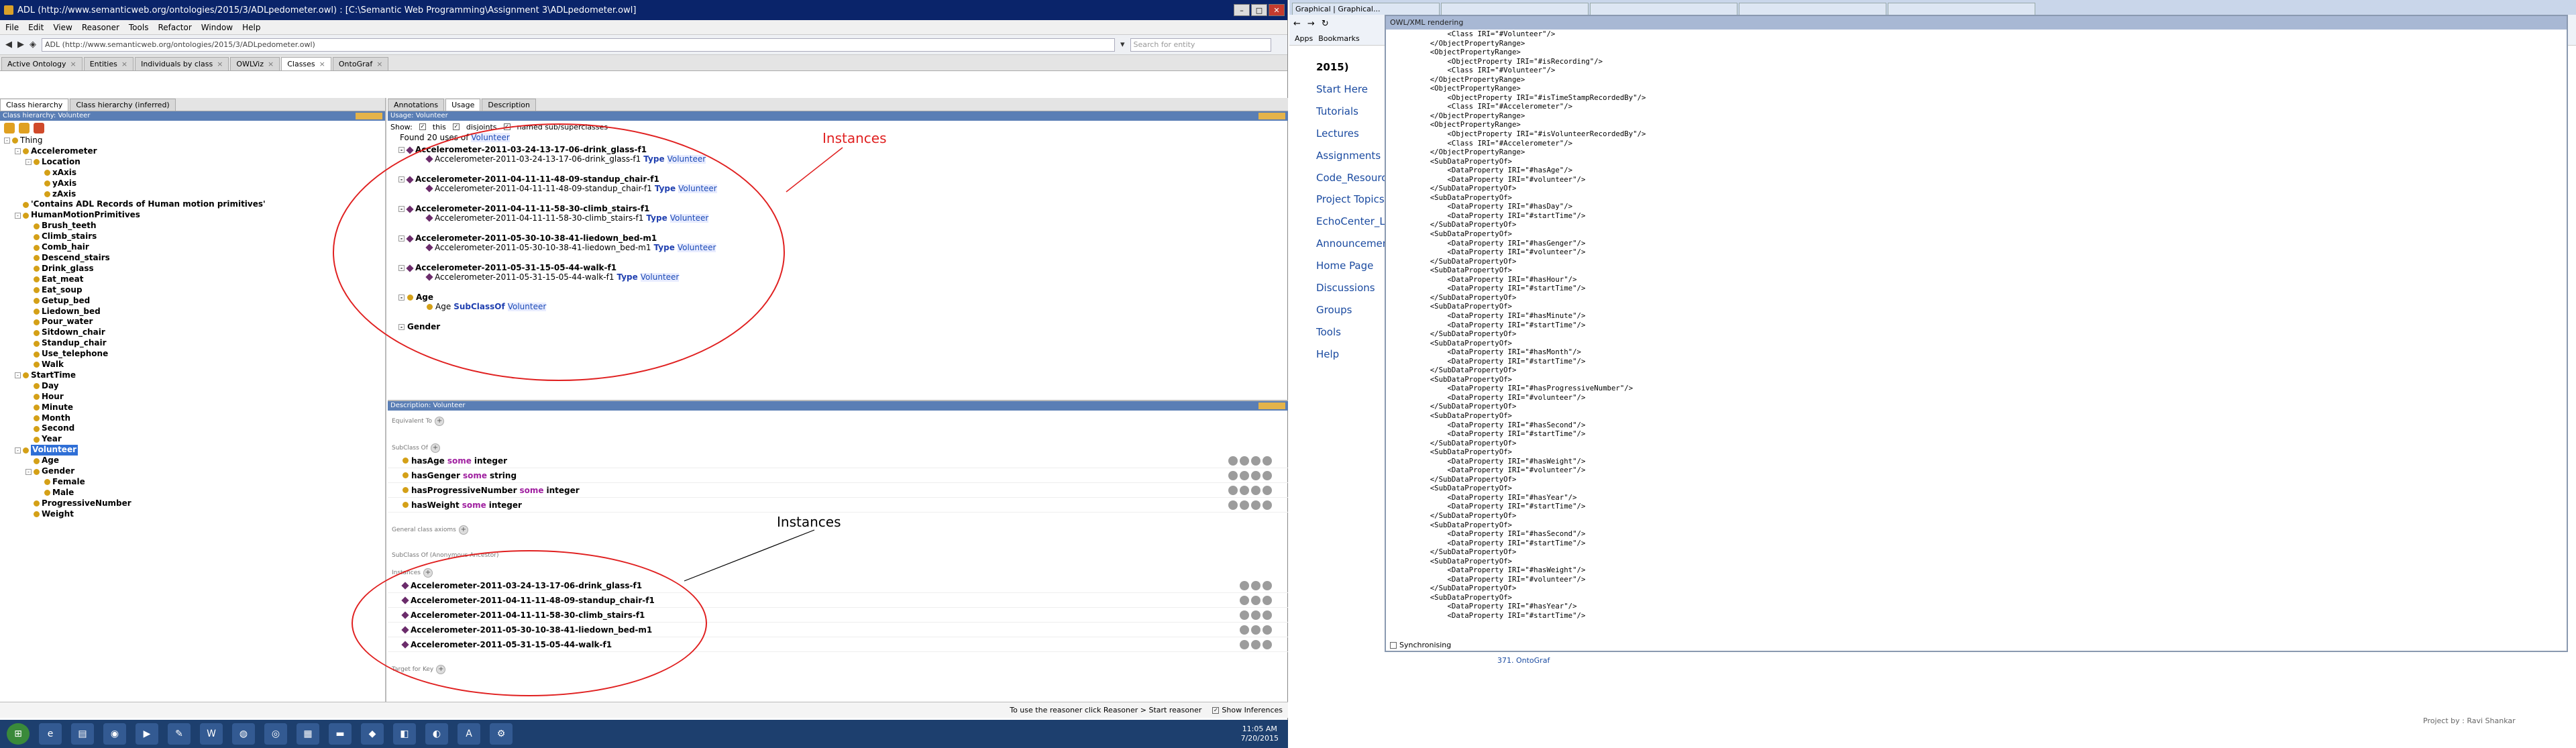 The height and width of the screenshot is (748, 2576). What do you see at coordinates (34, 105) in the screenshot?
I see `tab-class-hierarchy-0: Class hierarchy` at bounding box center [34, 105].